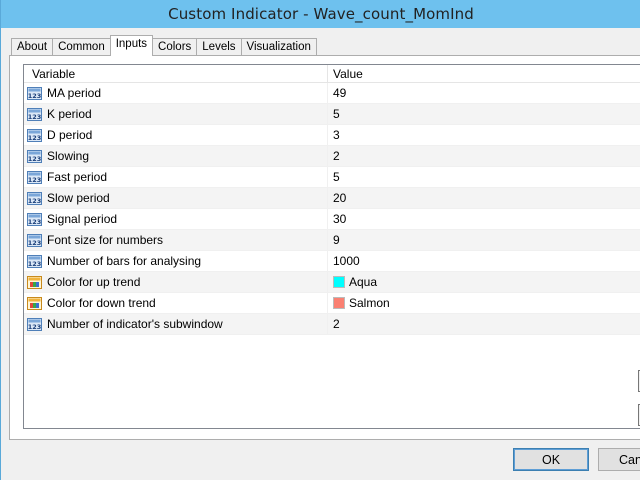  Describe the element at coordinates (176, 177) in the screenshot. I see `variable-cell: 123 Fast period` at that location.